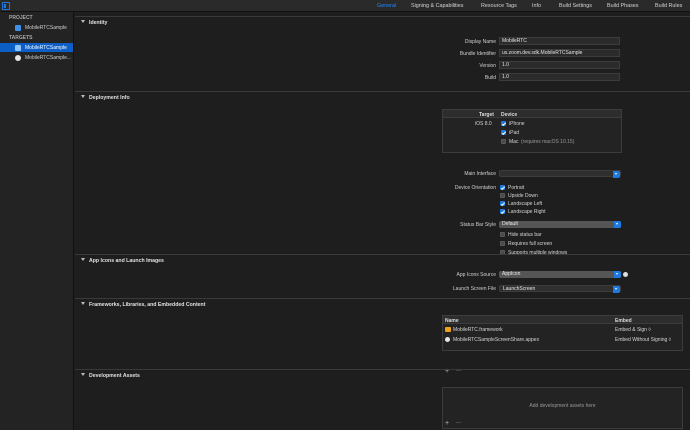  Describe the element at coordinates (486, 114) in the screenshot. I see `target-column-header: Target` at that location.